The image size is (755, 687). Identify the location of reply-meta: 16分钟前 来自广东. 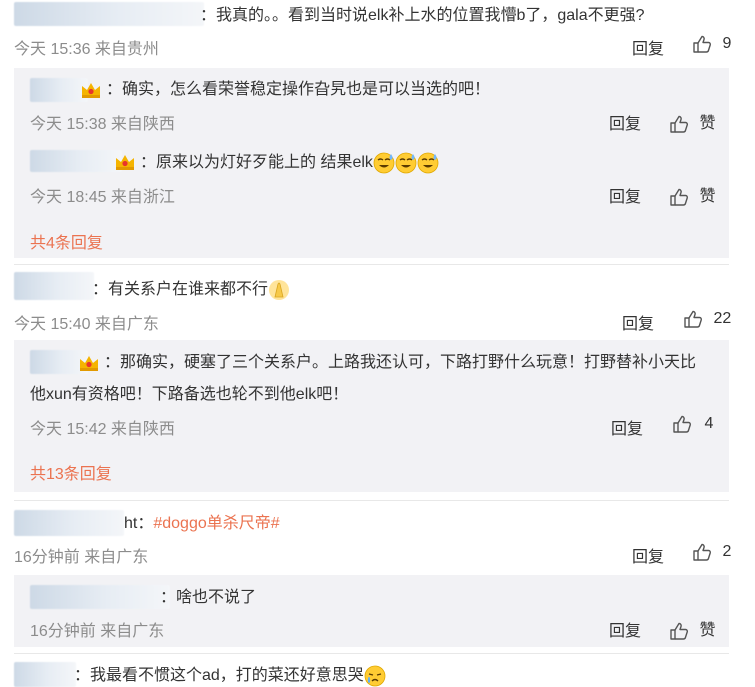
(97, 631).